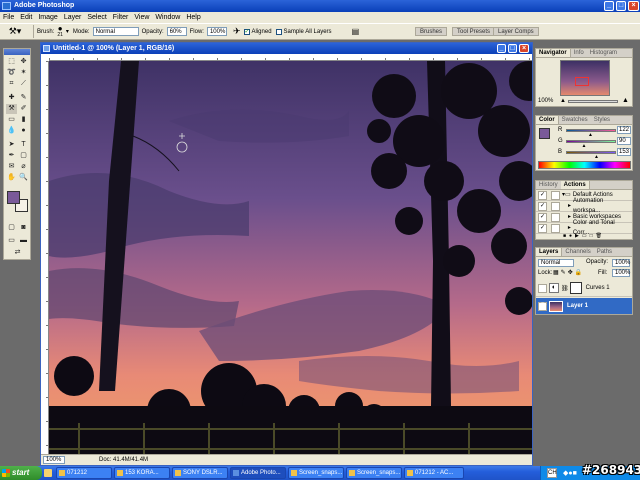 Image resolution: width=640 pixels, height=480 pixels. What do you see at coordinates (11, 167) in the screenshot?
I see `notes-tool-icon: ✉` at bounding box center [11, 167].